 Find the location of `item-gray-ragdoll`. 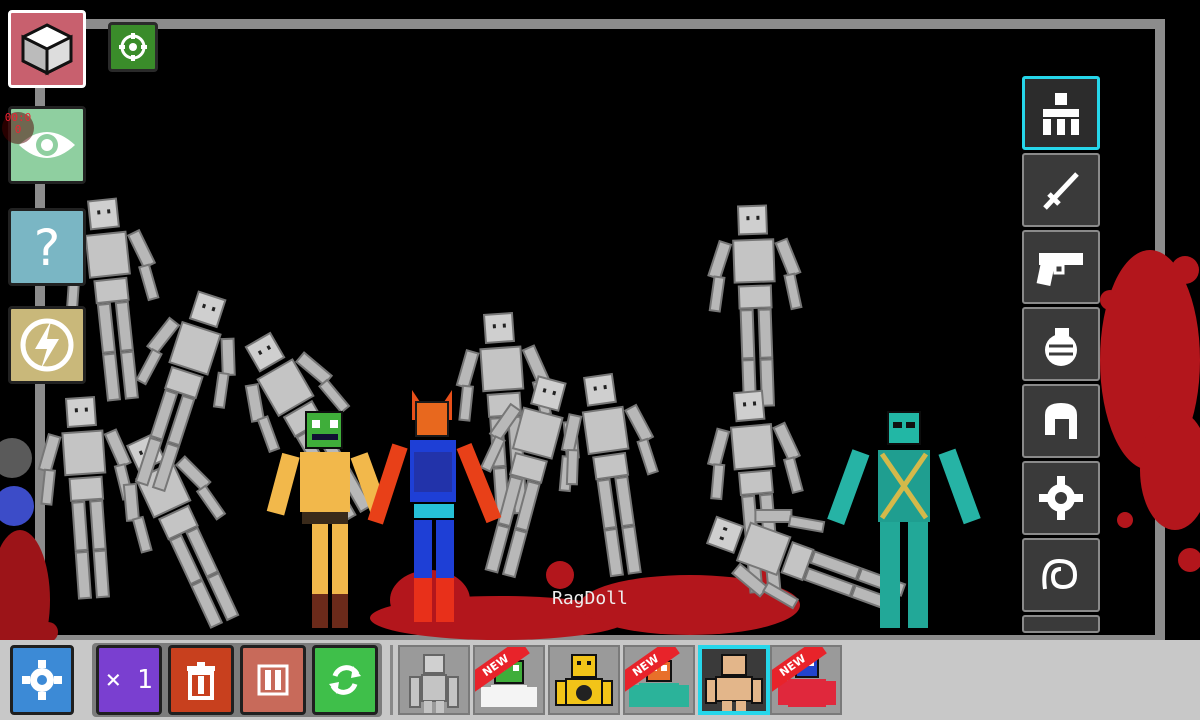

item-gray-ragdoll is located at coordinates (434, 680).